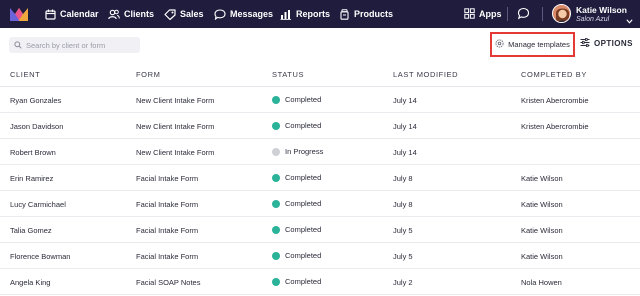 This screenshot has width=640, height=296. Describe the element at coordinates (36, 100) in the screenshot. I see `client-name: Ryan Gonzales` at that location.